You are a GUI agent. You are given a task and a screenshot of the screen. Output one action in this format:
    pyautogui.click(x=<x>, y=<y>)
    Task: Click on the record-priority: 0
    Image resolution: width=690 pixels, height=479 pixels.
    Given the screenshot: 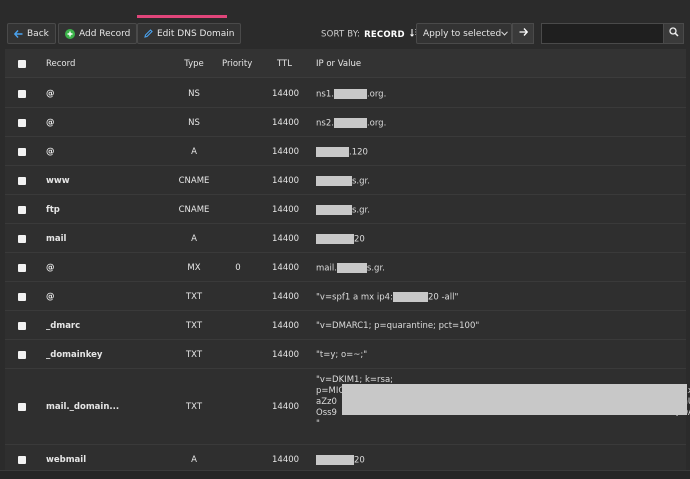 What is the action you would take?
    pyautogui.click(x=238, y=268)
    